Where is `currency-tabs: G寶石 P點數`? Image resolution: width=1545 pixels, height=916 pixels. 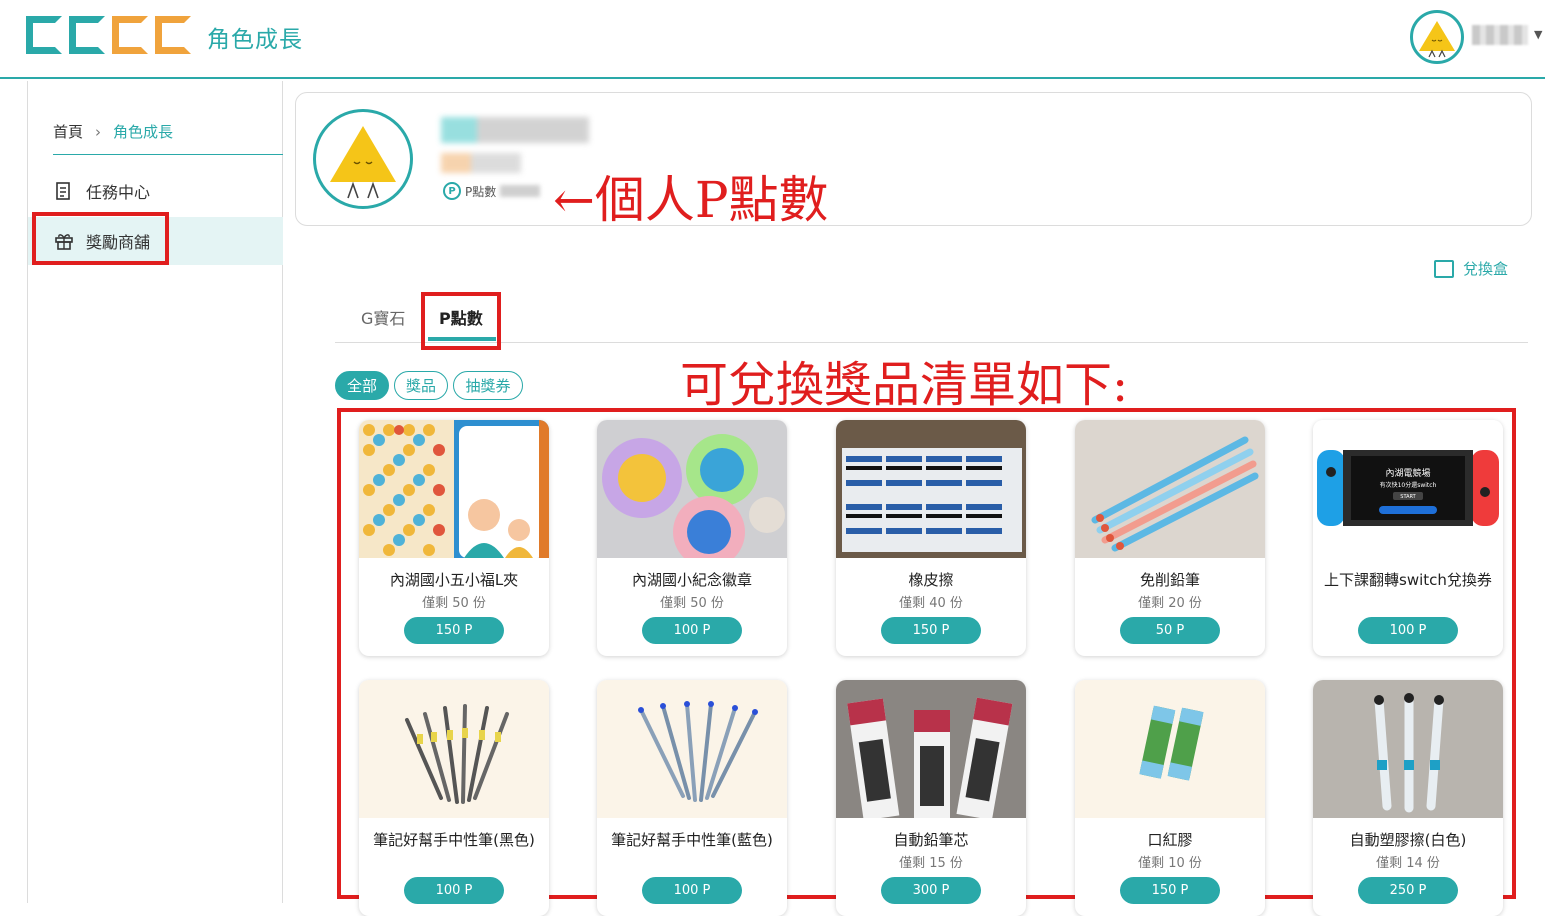
currency-tabs: G寶石 P點數 is located at coordinates (931, 319).